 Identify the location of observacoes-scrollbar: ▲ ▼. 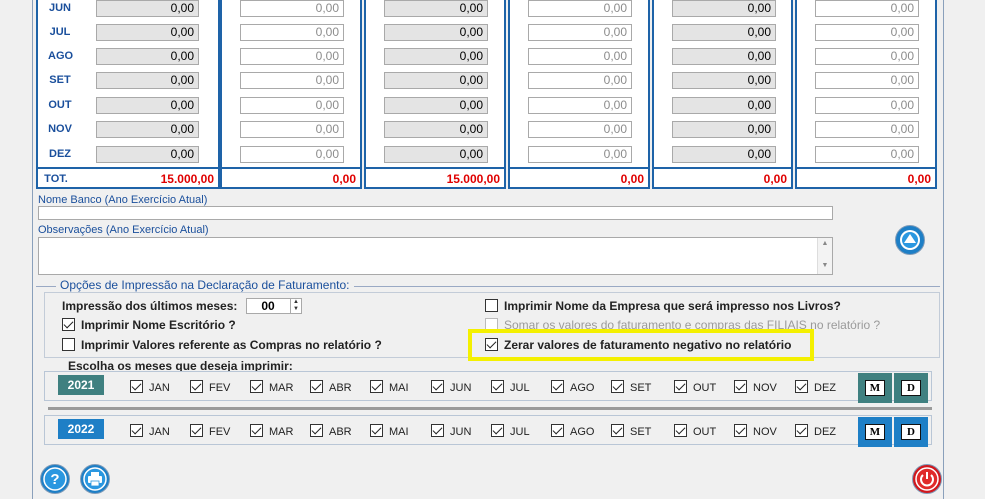
(824, 256).